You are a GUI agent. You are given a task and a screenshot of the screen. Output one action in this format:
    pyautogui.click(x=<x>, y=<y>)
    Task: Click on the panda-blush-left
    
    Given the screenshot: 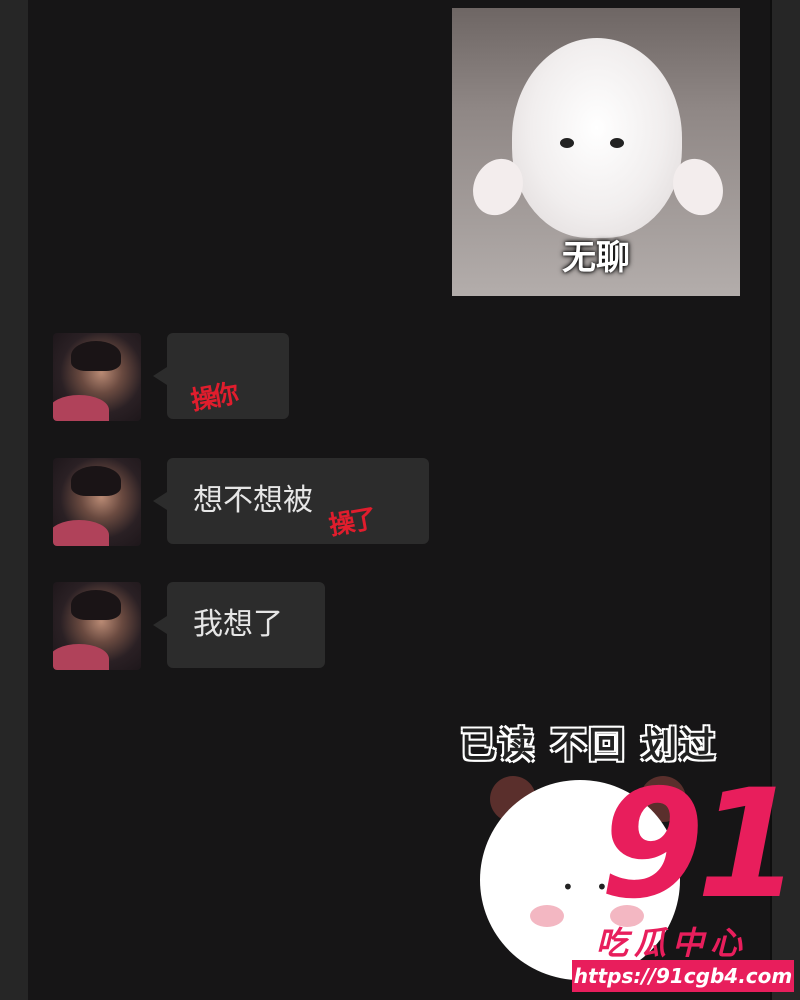 What is the action you would take?
    pyautogui.click(x=547, y=916)
    